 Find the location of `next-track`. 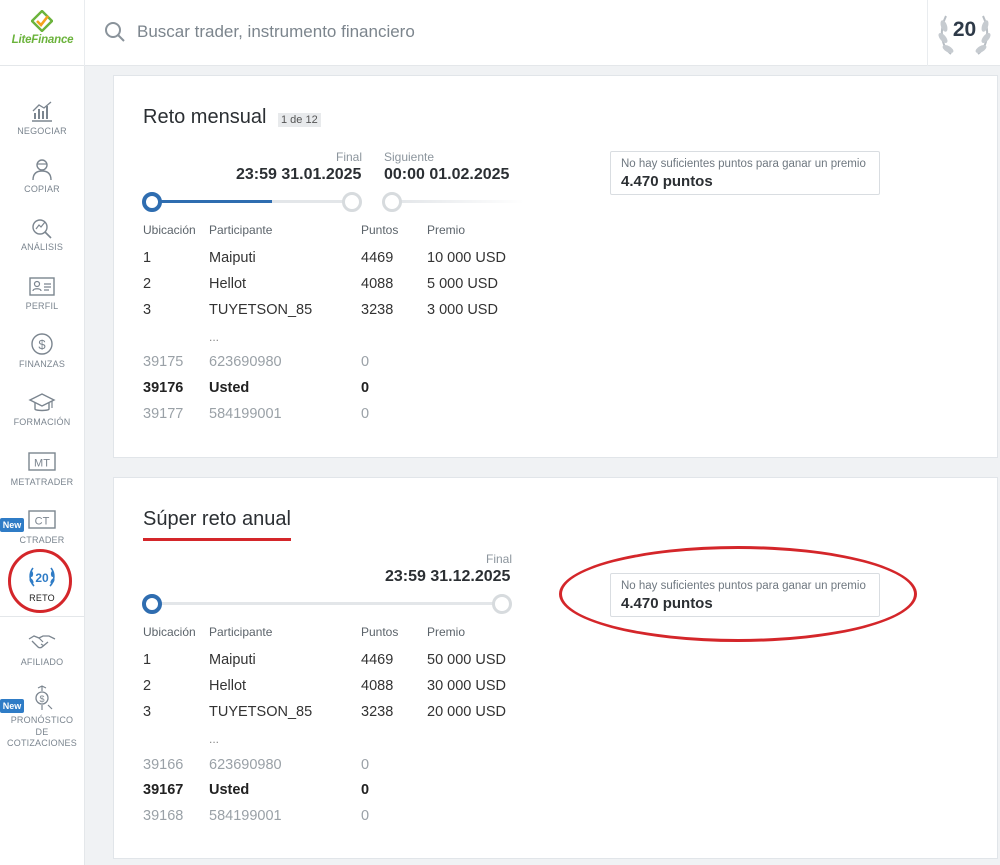

next-track is located at coordinates (461, 201).